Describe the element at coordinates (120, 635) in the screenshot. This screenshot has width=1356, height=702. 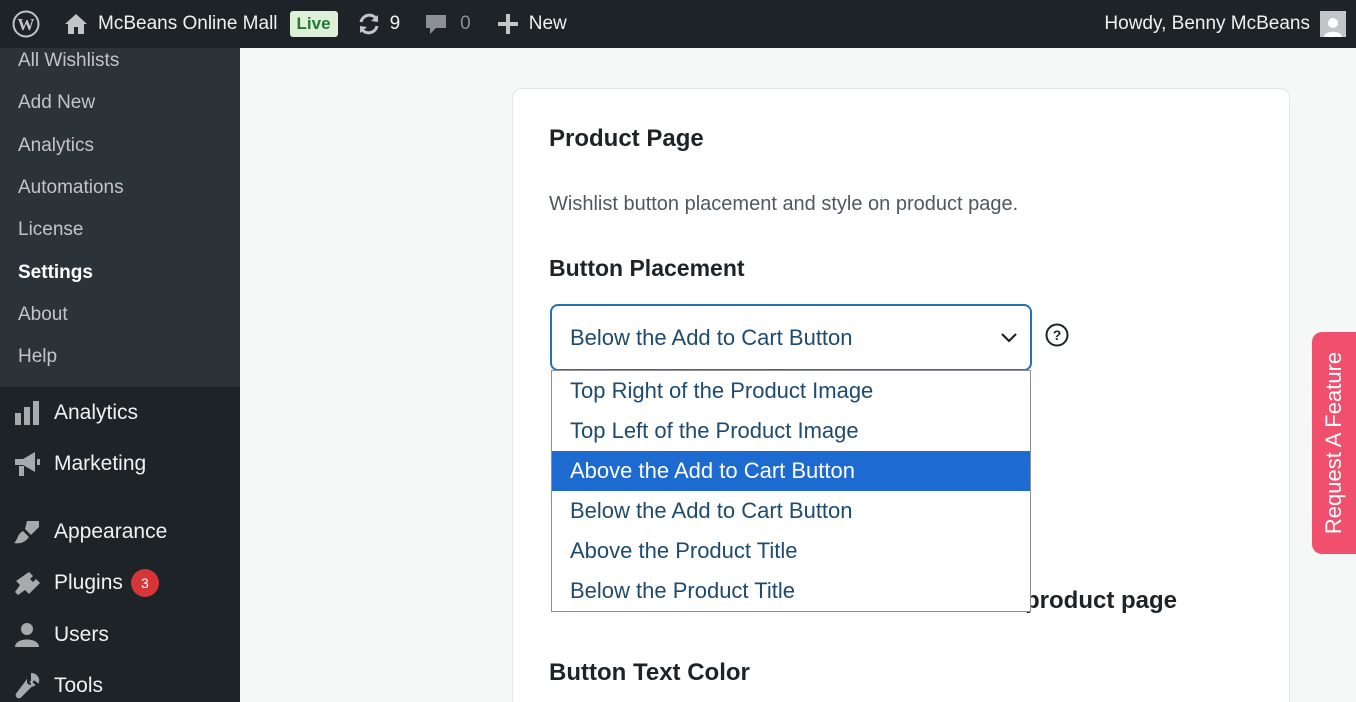
I see `menu-users: Users` at that location.